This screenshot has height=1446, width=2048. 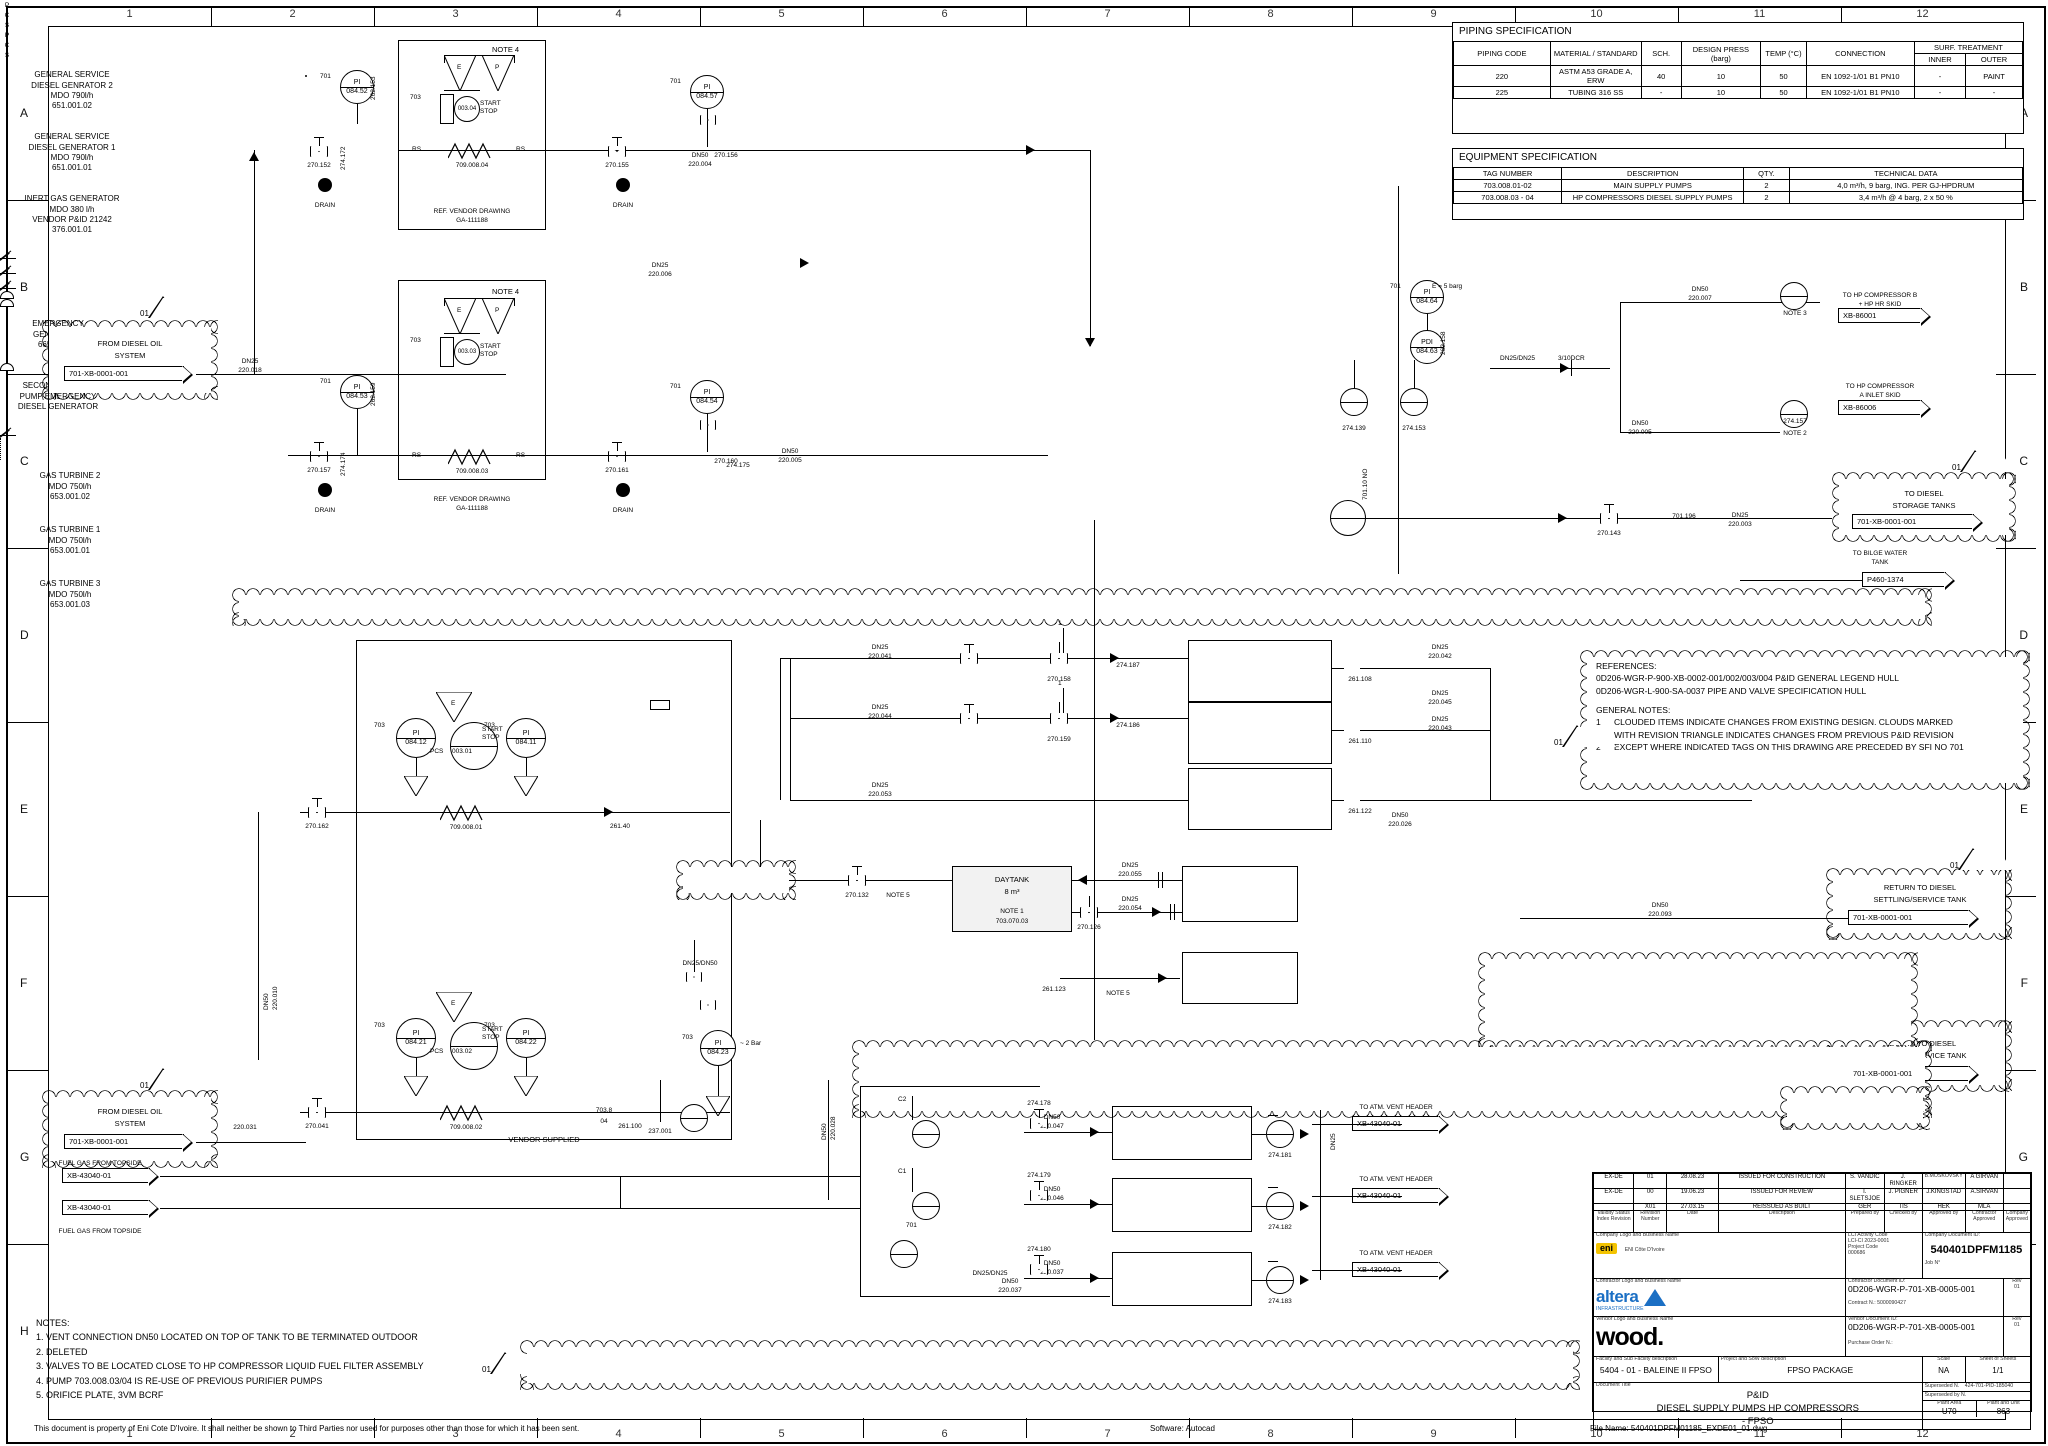 What do you see at coordinates (1698, 1002) in the screenshot?
I see `cloud-band-row-f` at bounding box center [1698, 1002].